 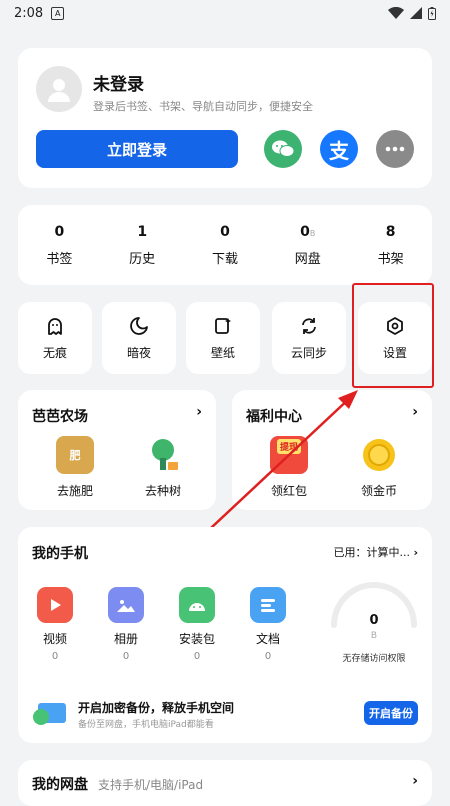 I want to click on gauge-value: 0, so click(x=374, y=620).